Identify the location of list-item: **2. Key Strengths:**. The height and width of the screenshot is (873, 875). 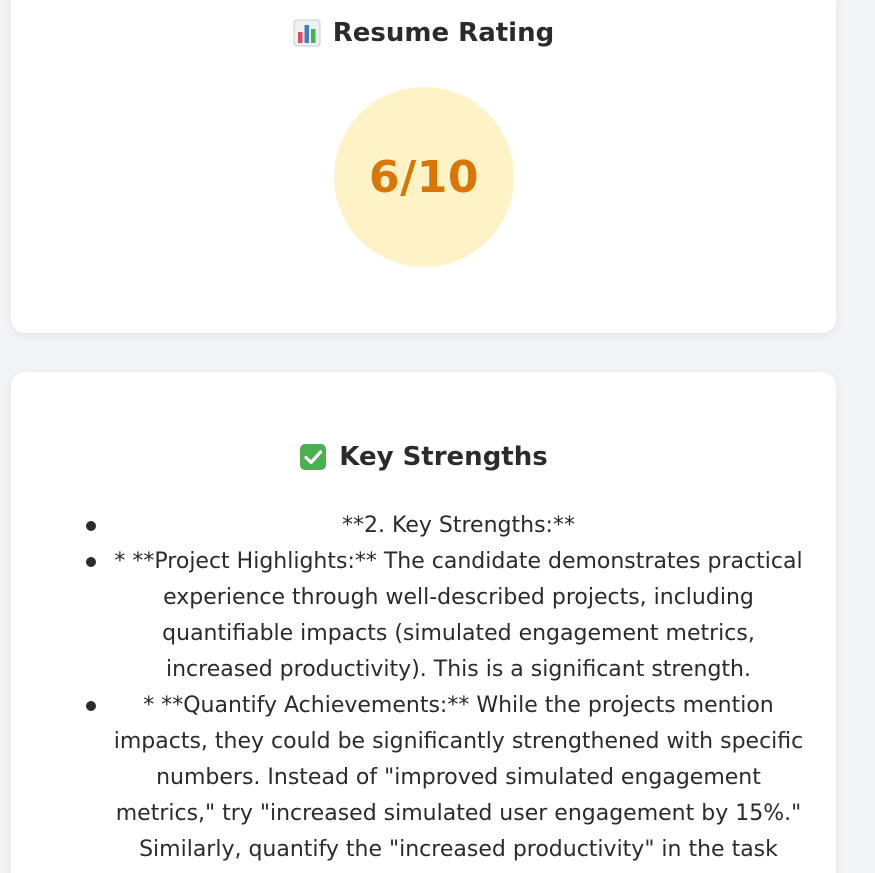
(443, 526).